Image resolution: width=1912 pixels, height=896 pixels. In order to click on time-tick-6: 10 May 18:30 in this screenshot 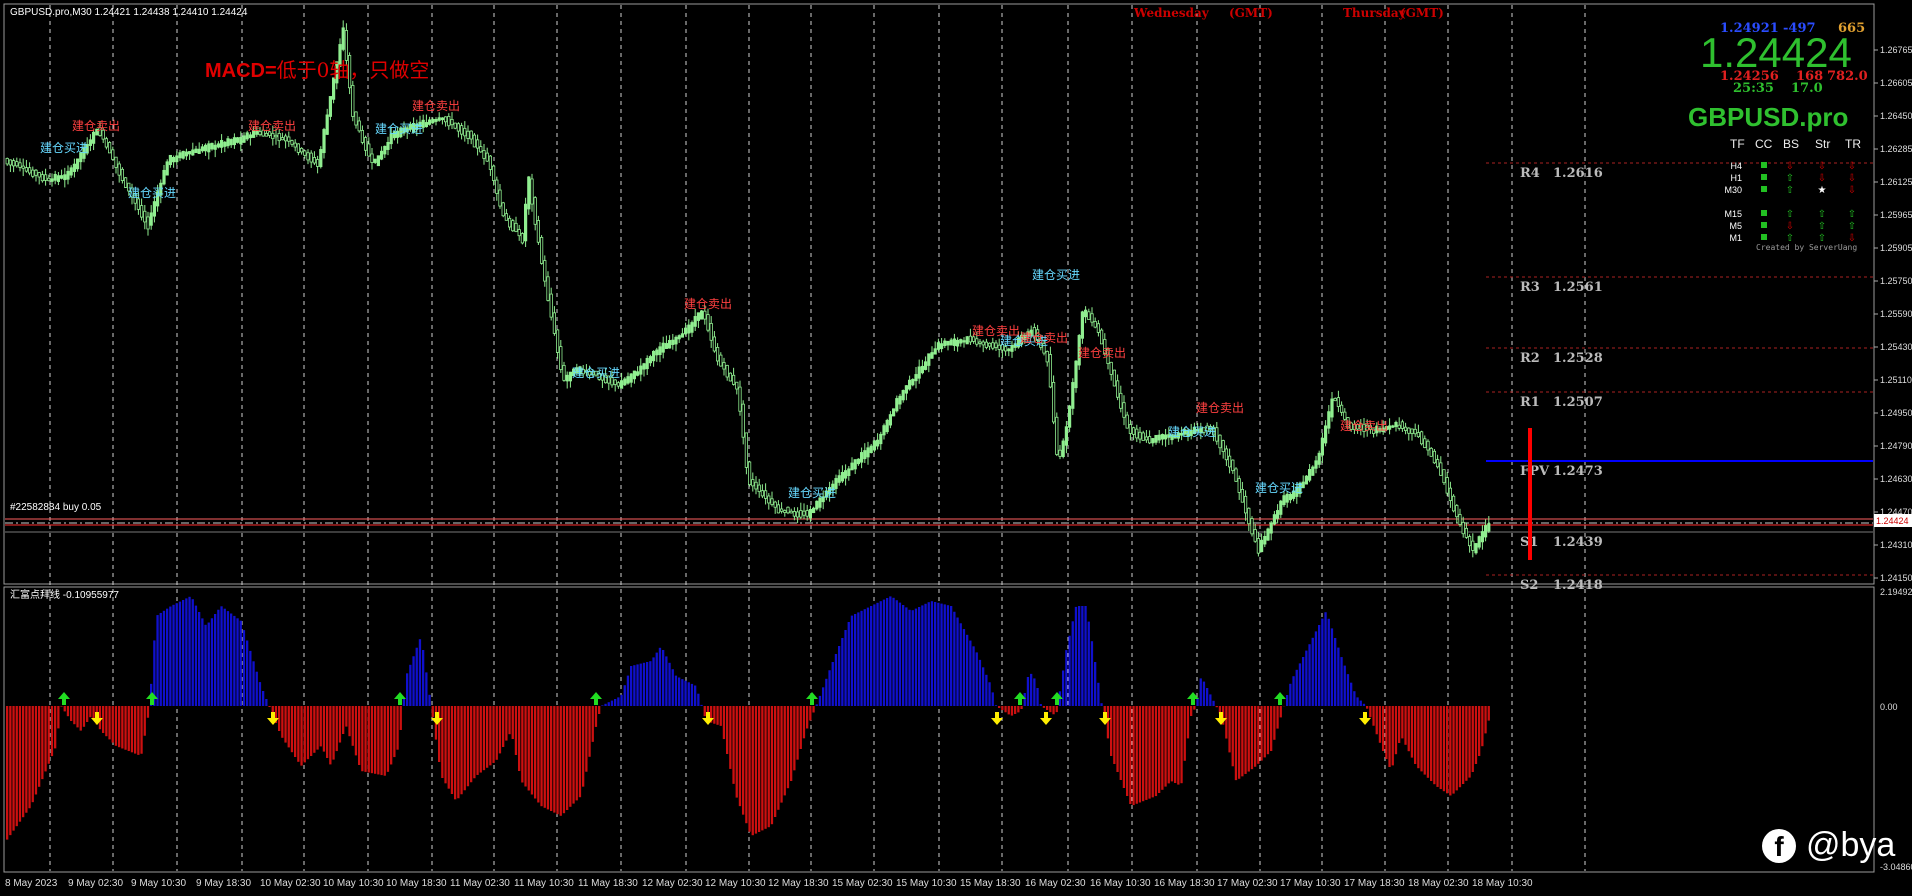, I will do `click(416, 883)`.